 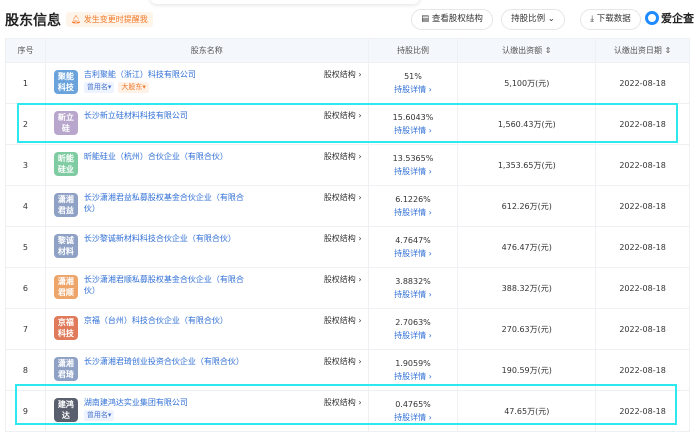 What do you see at coordinates (413, 117) in the screenshot?
I see `holding-ratio: 15.6043%` at bounding box center [413, 117].